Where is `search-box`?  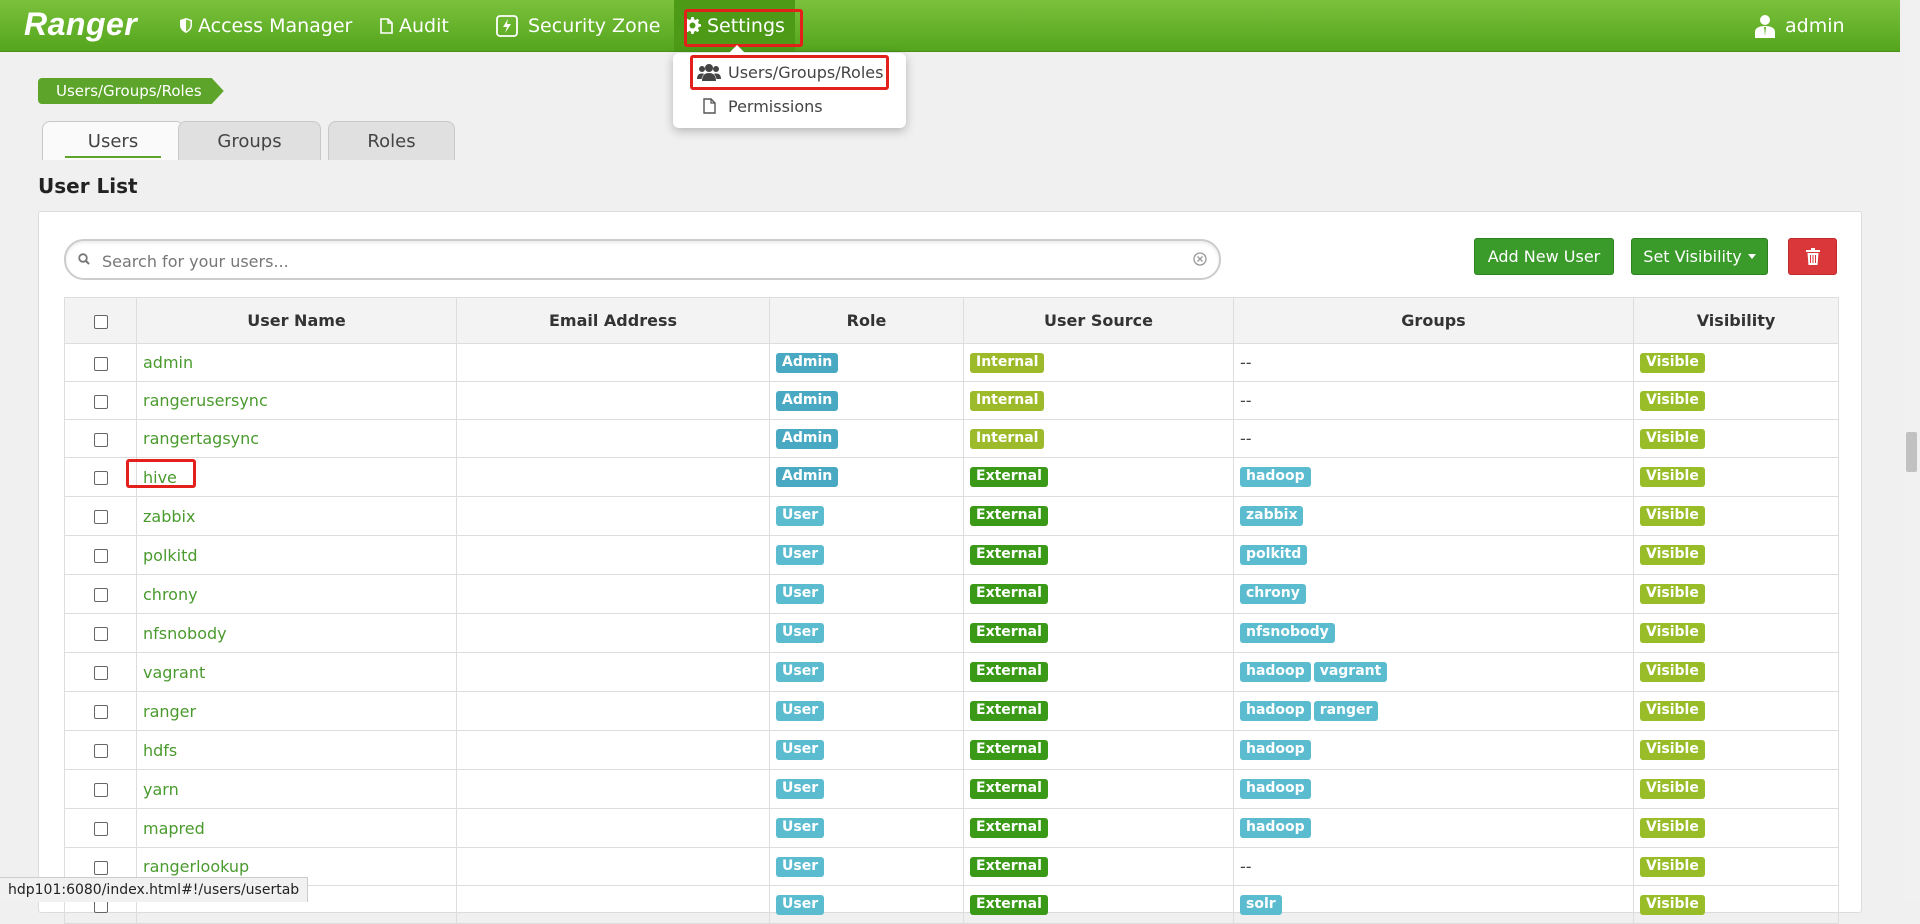
search-box is located at coordinates (642, 259).